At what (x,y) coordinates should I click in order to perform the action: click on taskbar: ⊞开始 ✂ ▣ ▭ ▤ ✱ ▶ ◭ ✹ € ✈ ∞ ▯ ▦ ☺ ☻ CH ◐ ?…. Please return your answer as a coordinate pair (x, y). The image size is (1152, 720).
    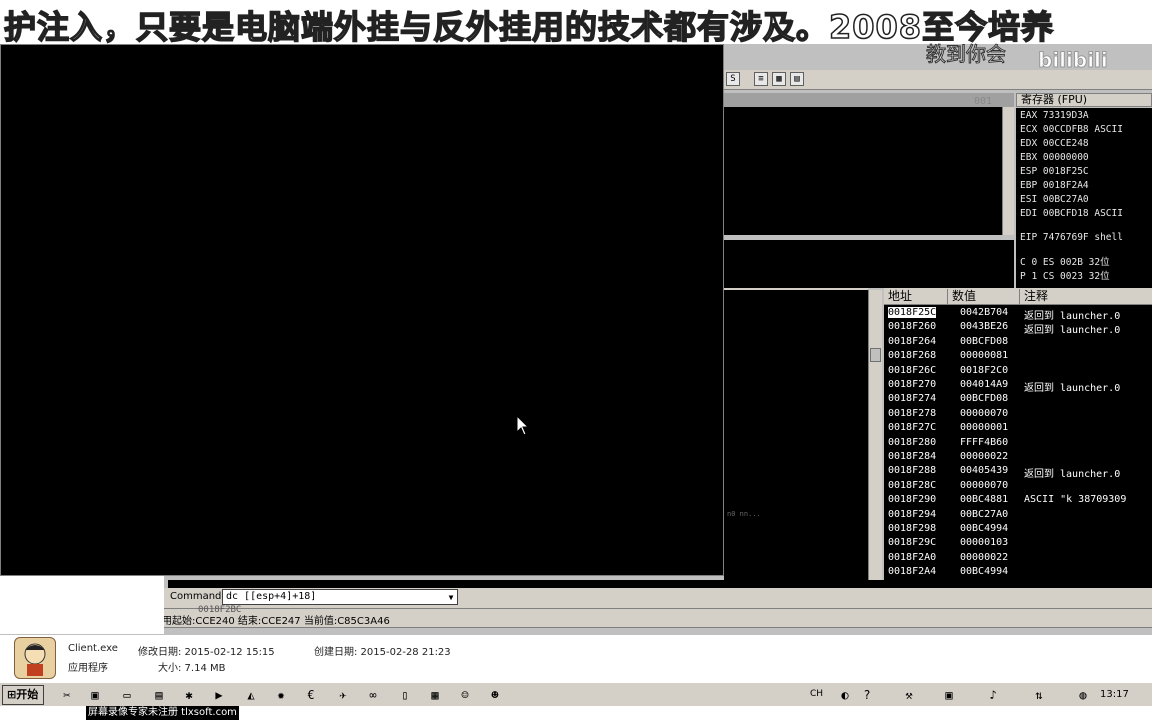
    Looking at the image, I should click on (576, 694).